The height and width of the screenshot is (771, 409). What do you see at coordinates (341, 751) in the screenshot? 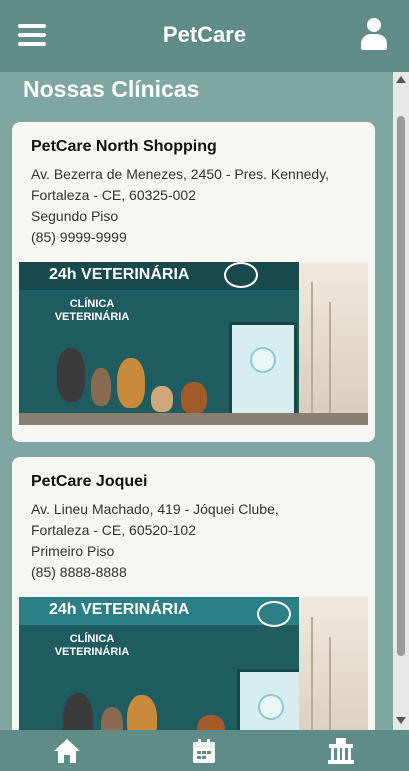
I see `clinic-icon` at bounding box center [341, 751].